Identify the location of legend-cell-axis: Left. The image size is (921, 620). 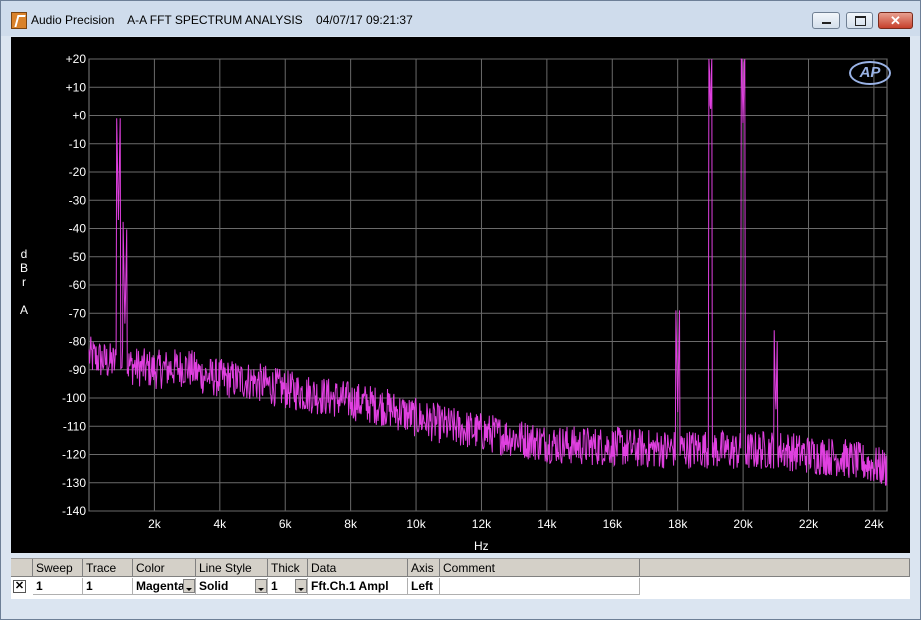
(424, 586).